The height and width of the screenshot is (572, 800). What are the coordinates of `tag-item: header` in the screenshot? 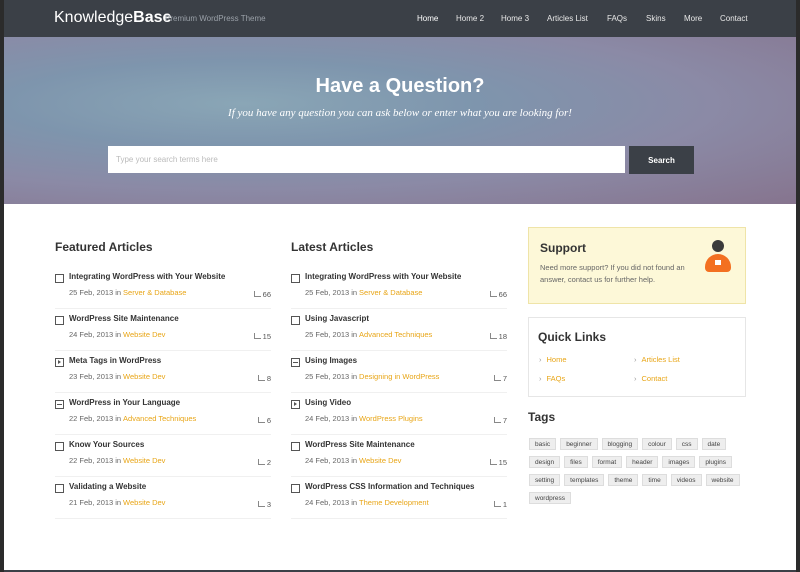 It's located at (642, 462).